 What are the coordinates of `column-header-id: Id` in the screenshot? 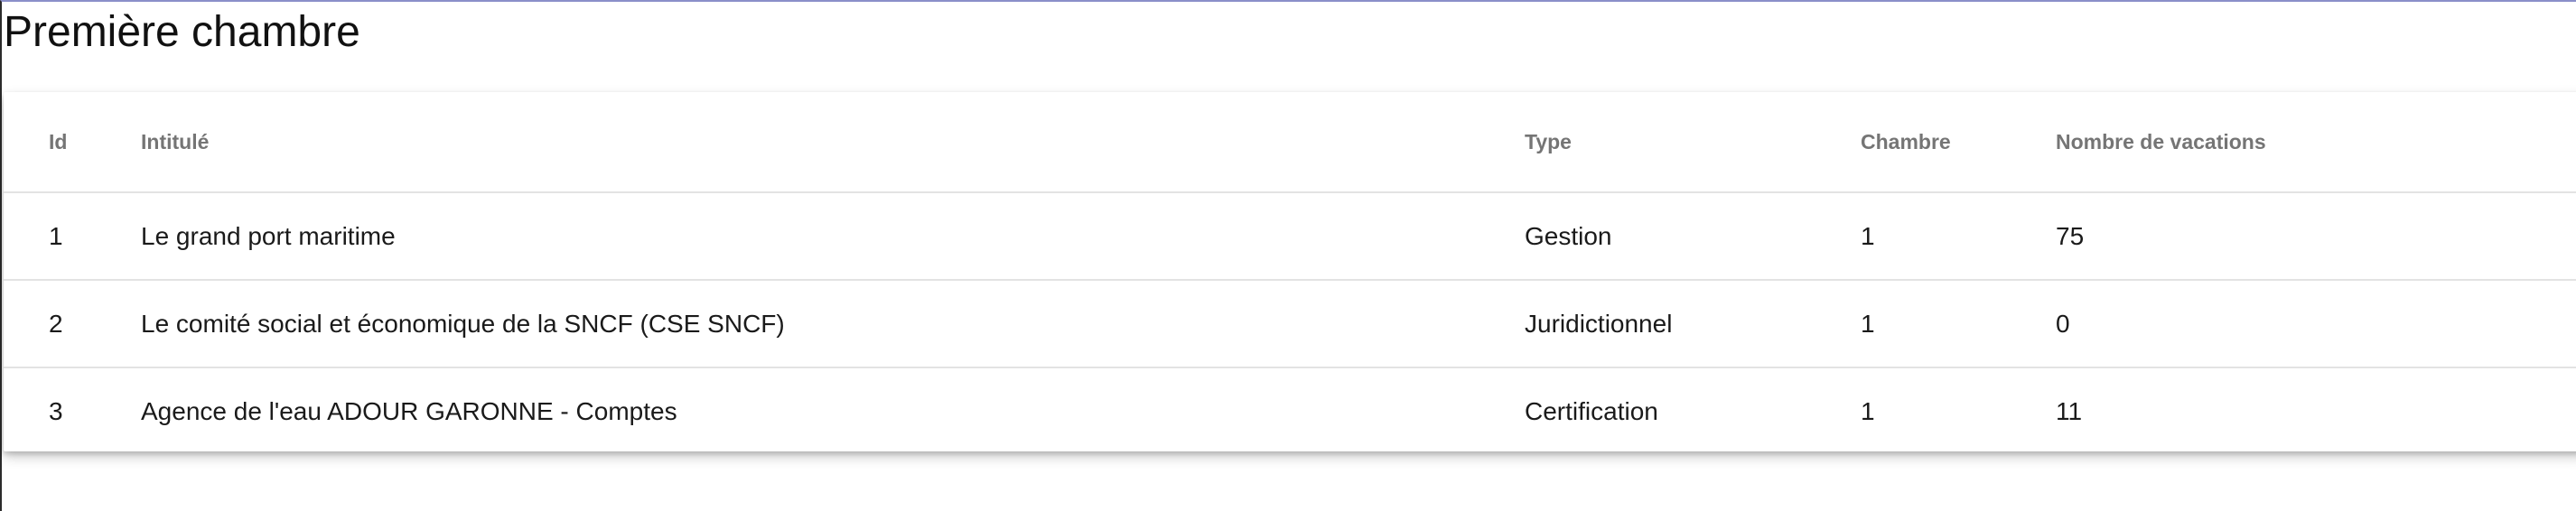 It's located at (73, 142).